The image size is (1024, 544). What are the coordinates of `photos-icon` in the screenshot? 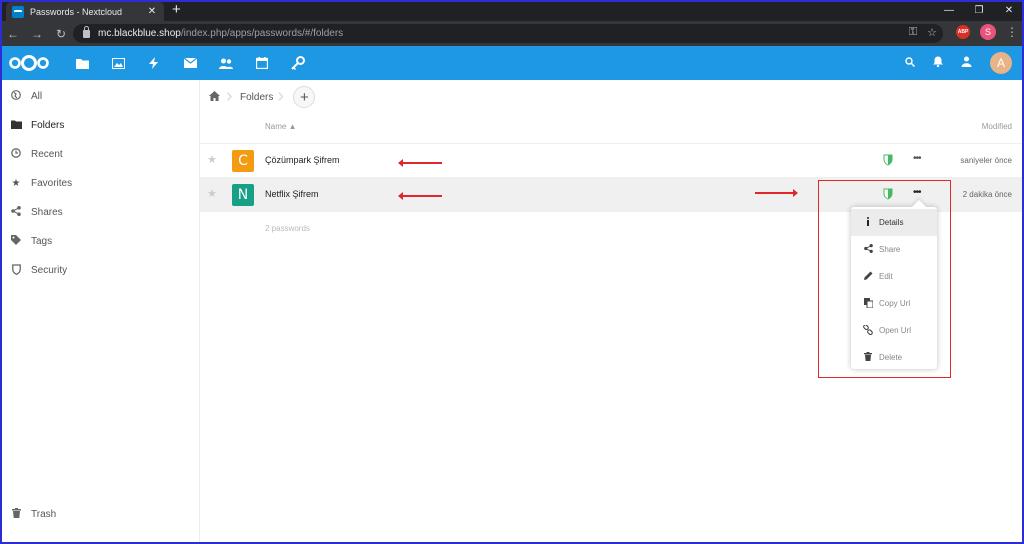 It's located at (118, 63).